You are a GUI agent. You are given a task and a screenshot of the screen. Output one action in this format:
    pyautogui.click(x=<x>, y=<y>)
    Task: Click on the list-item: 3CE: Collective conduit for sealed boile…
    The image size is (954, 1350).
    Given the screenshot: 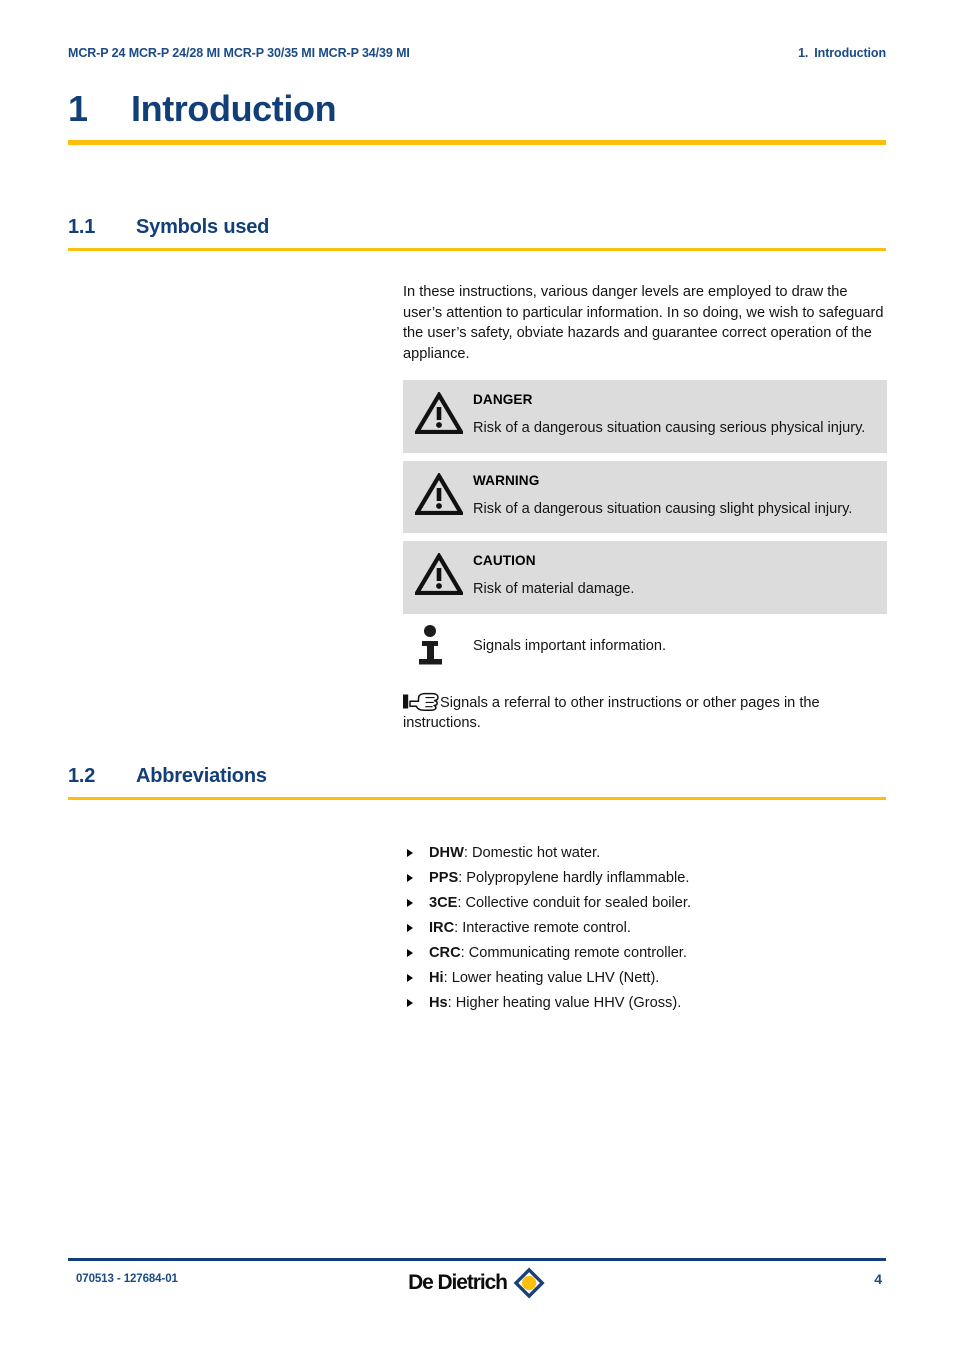 What is the action you would take?
    pyautogui.click(x=645, y=903)
    